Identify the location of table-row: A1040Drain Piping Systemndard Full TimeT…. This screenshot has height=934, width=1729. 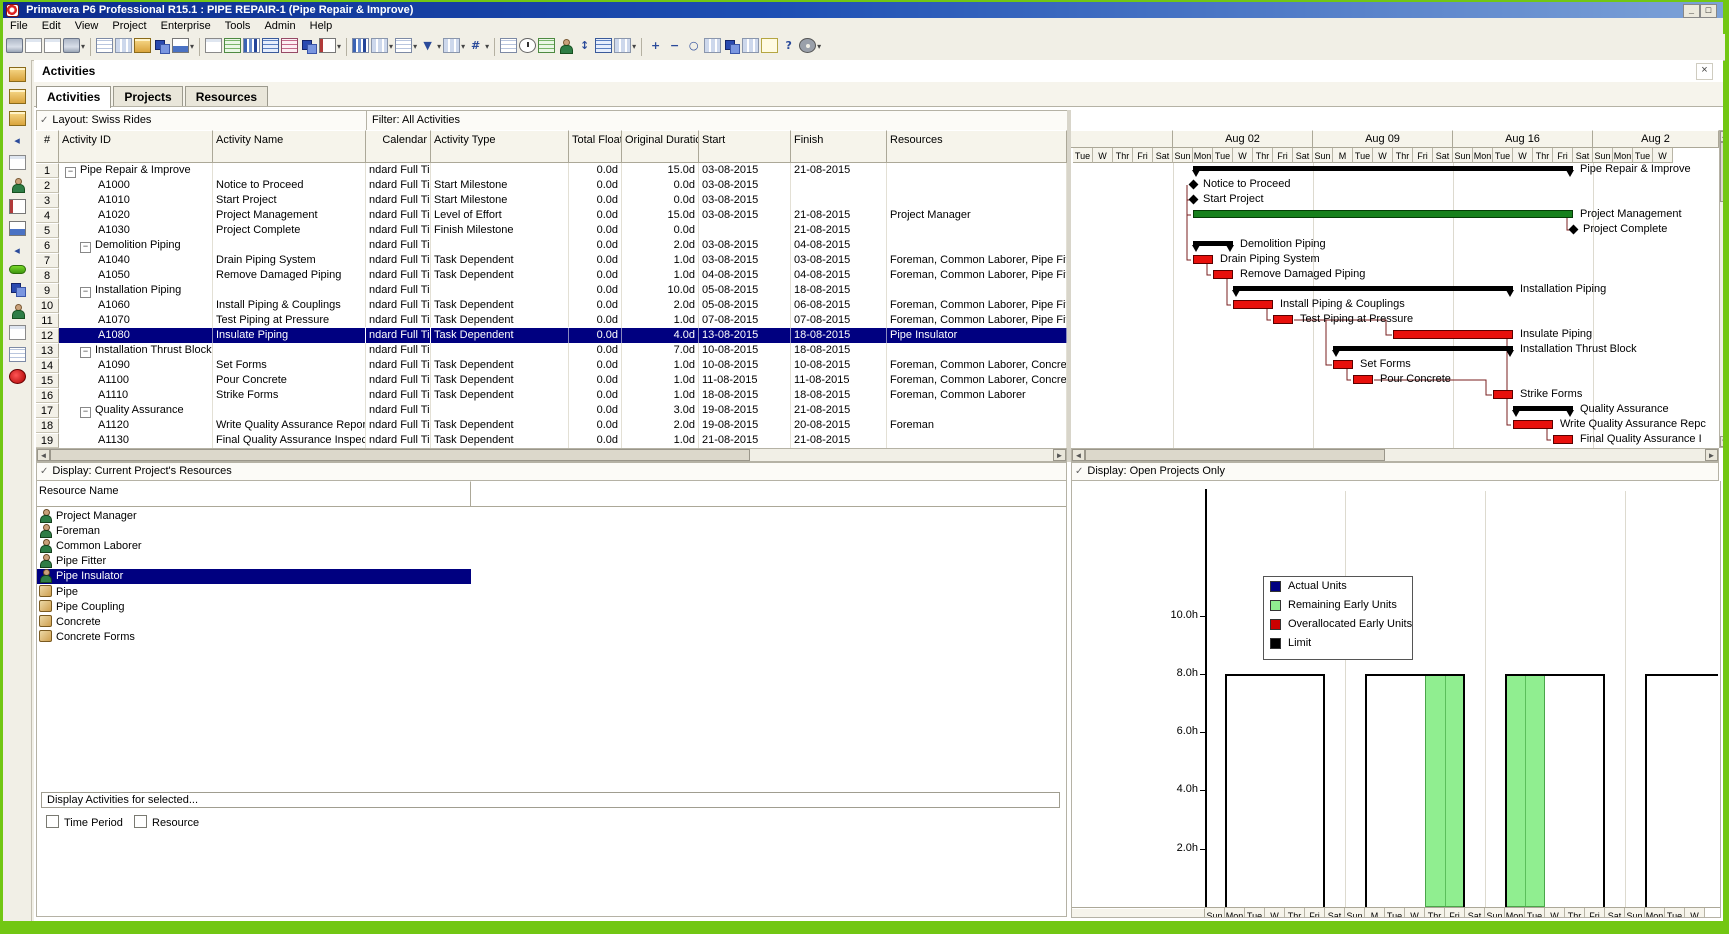
(563, 260).